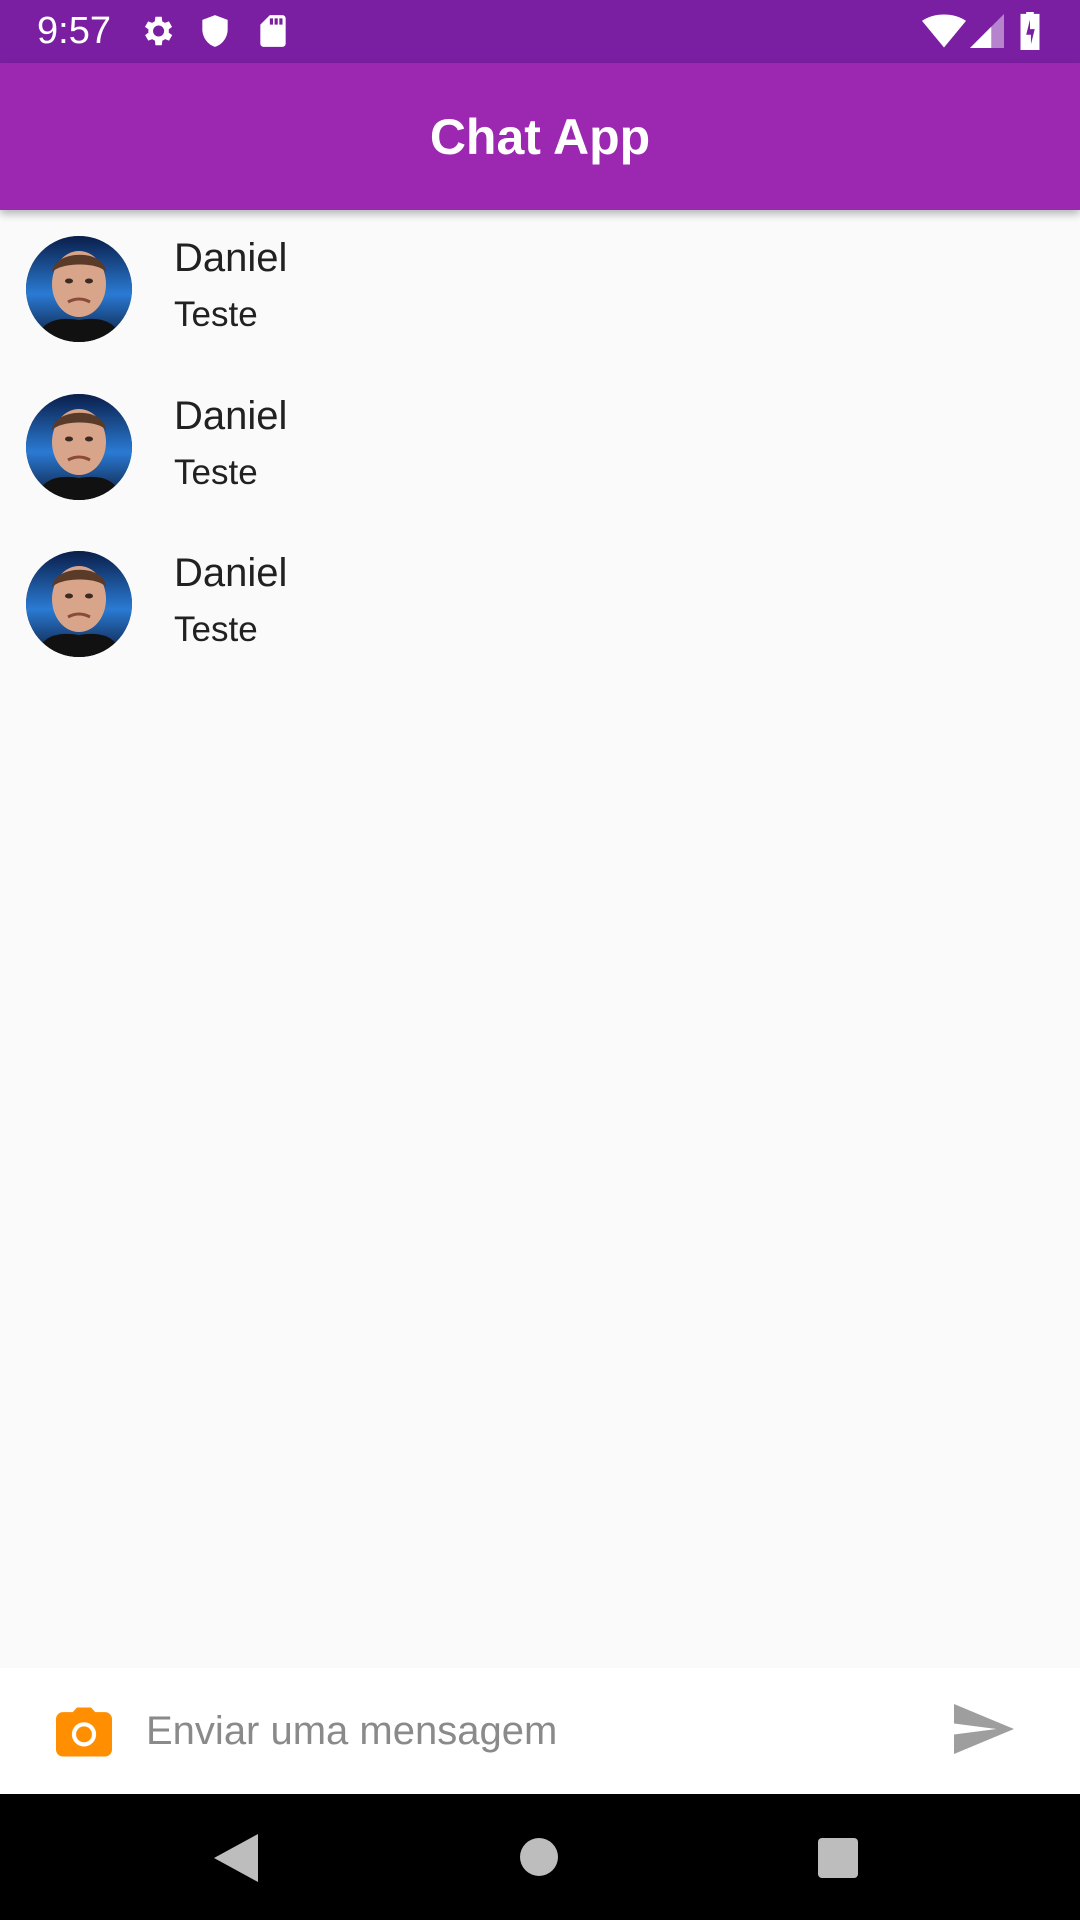 The width and height of the screenshot is (1080, 1920). I want to click on message-input, so click(526, 1731).